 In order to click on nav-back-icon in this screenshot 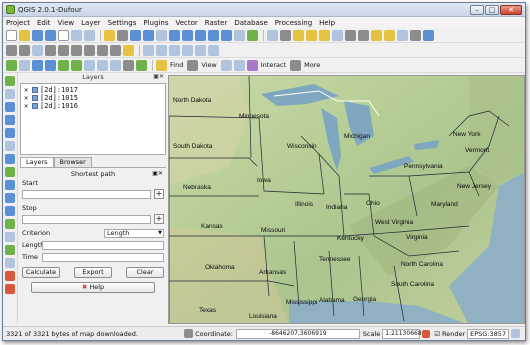, I will do `click(226, 65)`.